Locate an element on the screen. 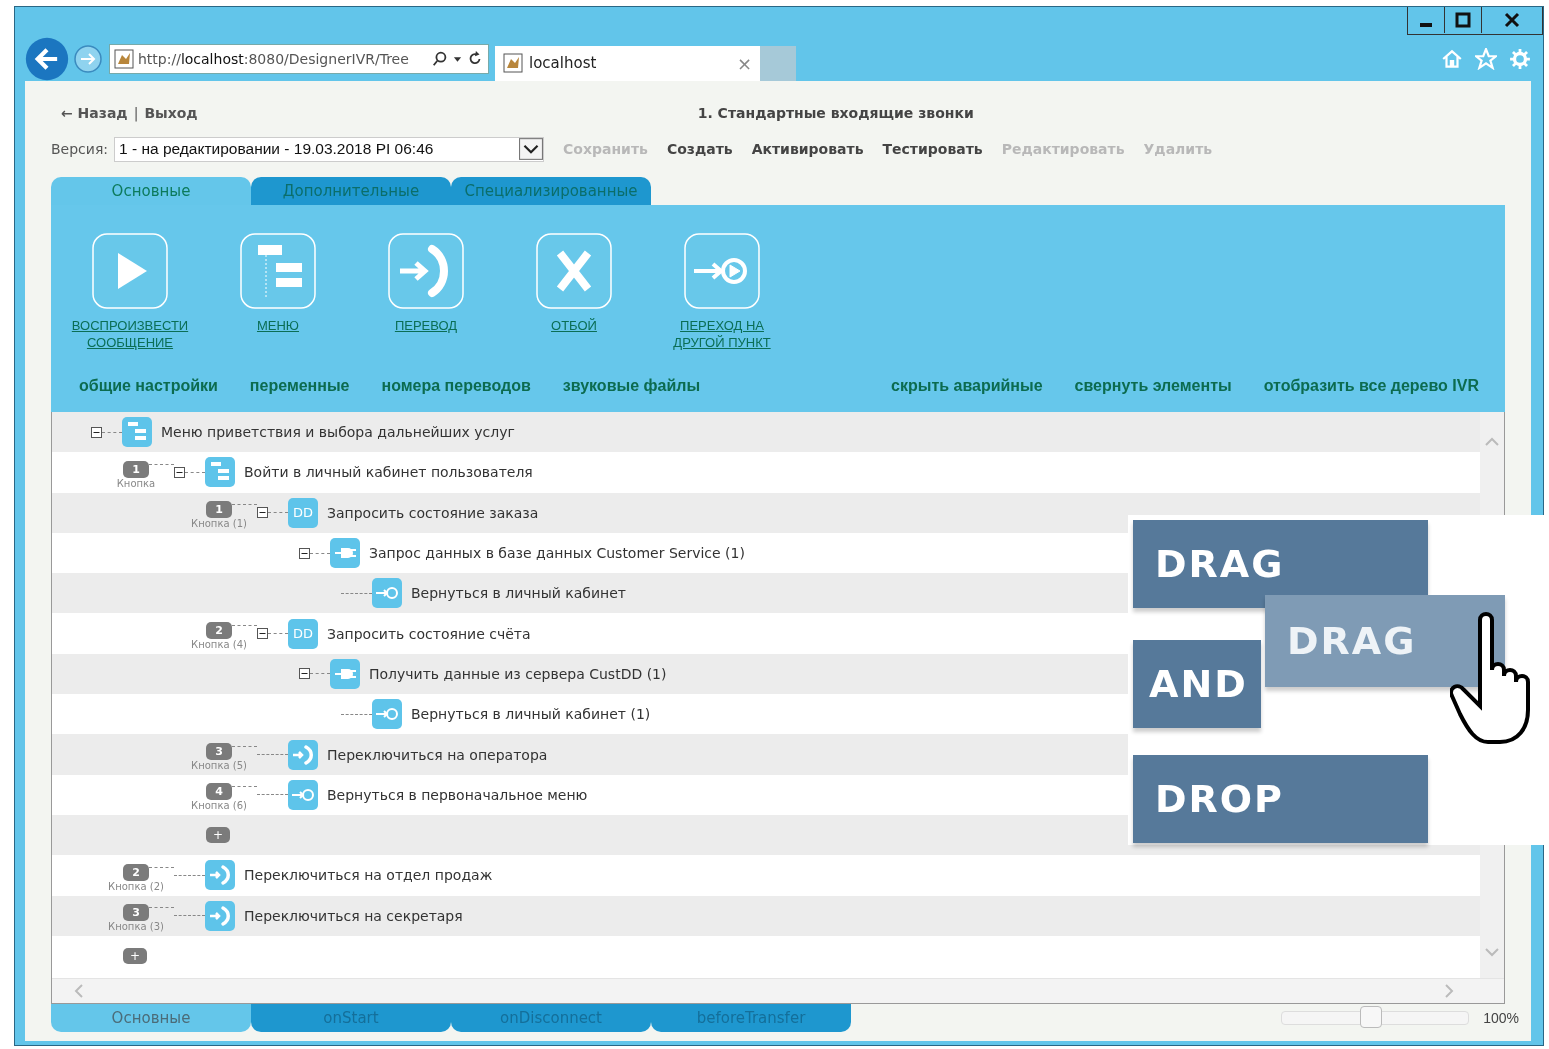  address-field: http://localhost:8080/DesignerIVR/Tree is located at coordinates (299, 59).